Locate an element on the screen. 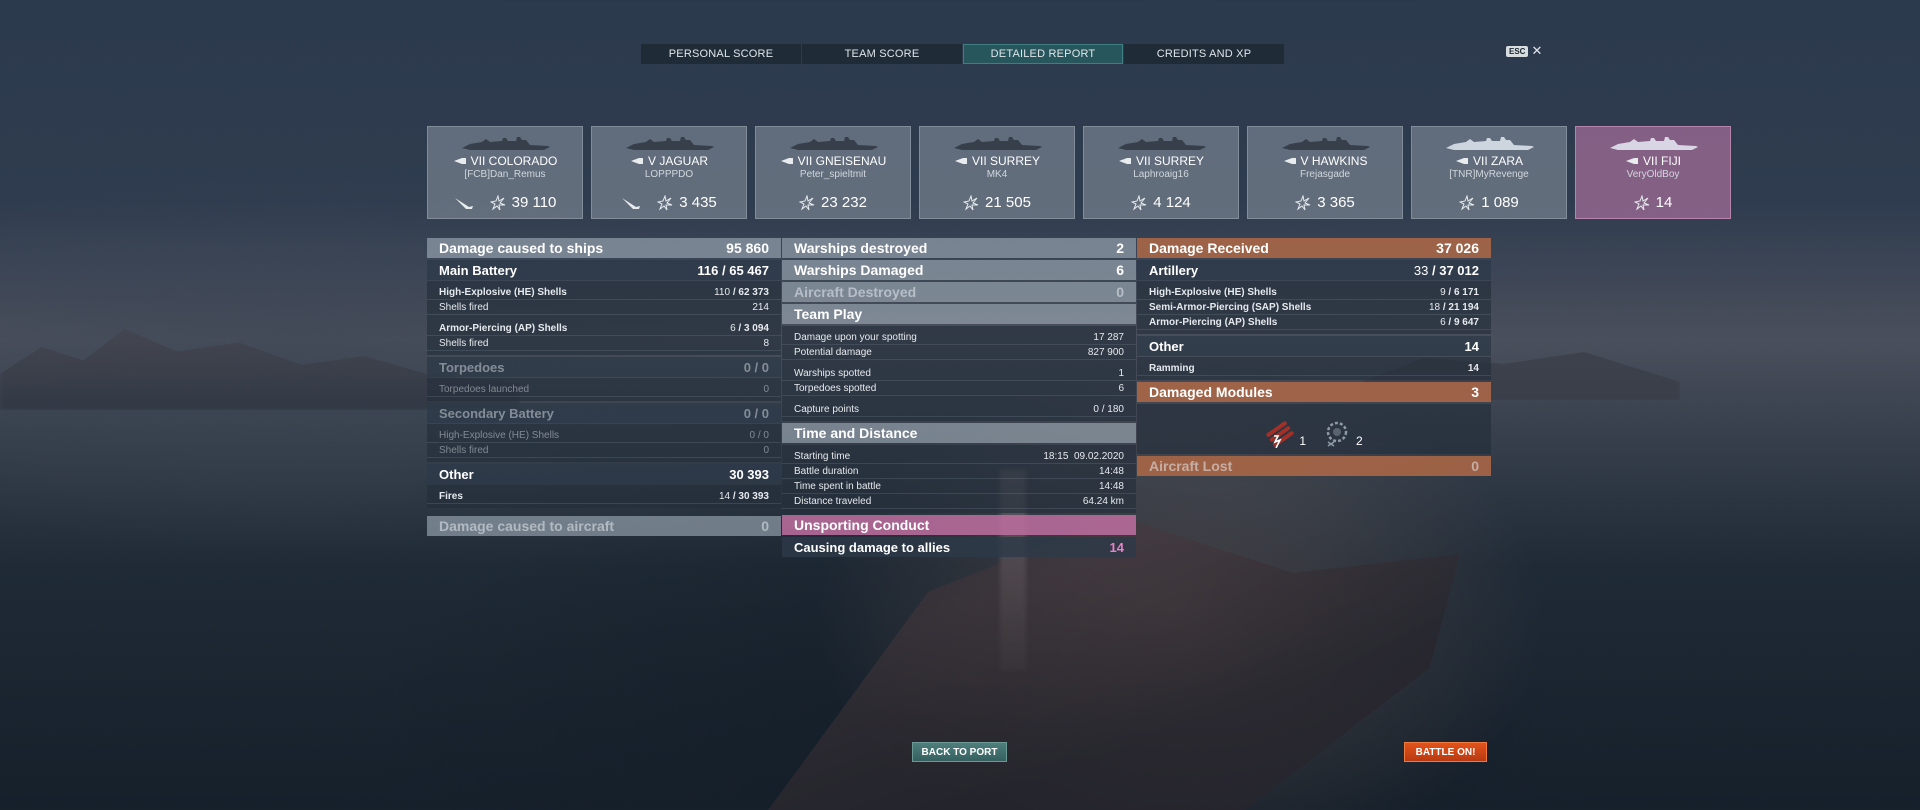  ramming-row: Ramming 14 is located at coordinates (1314, 368).